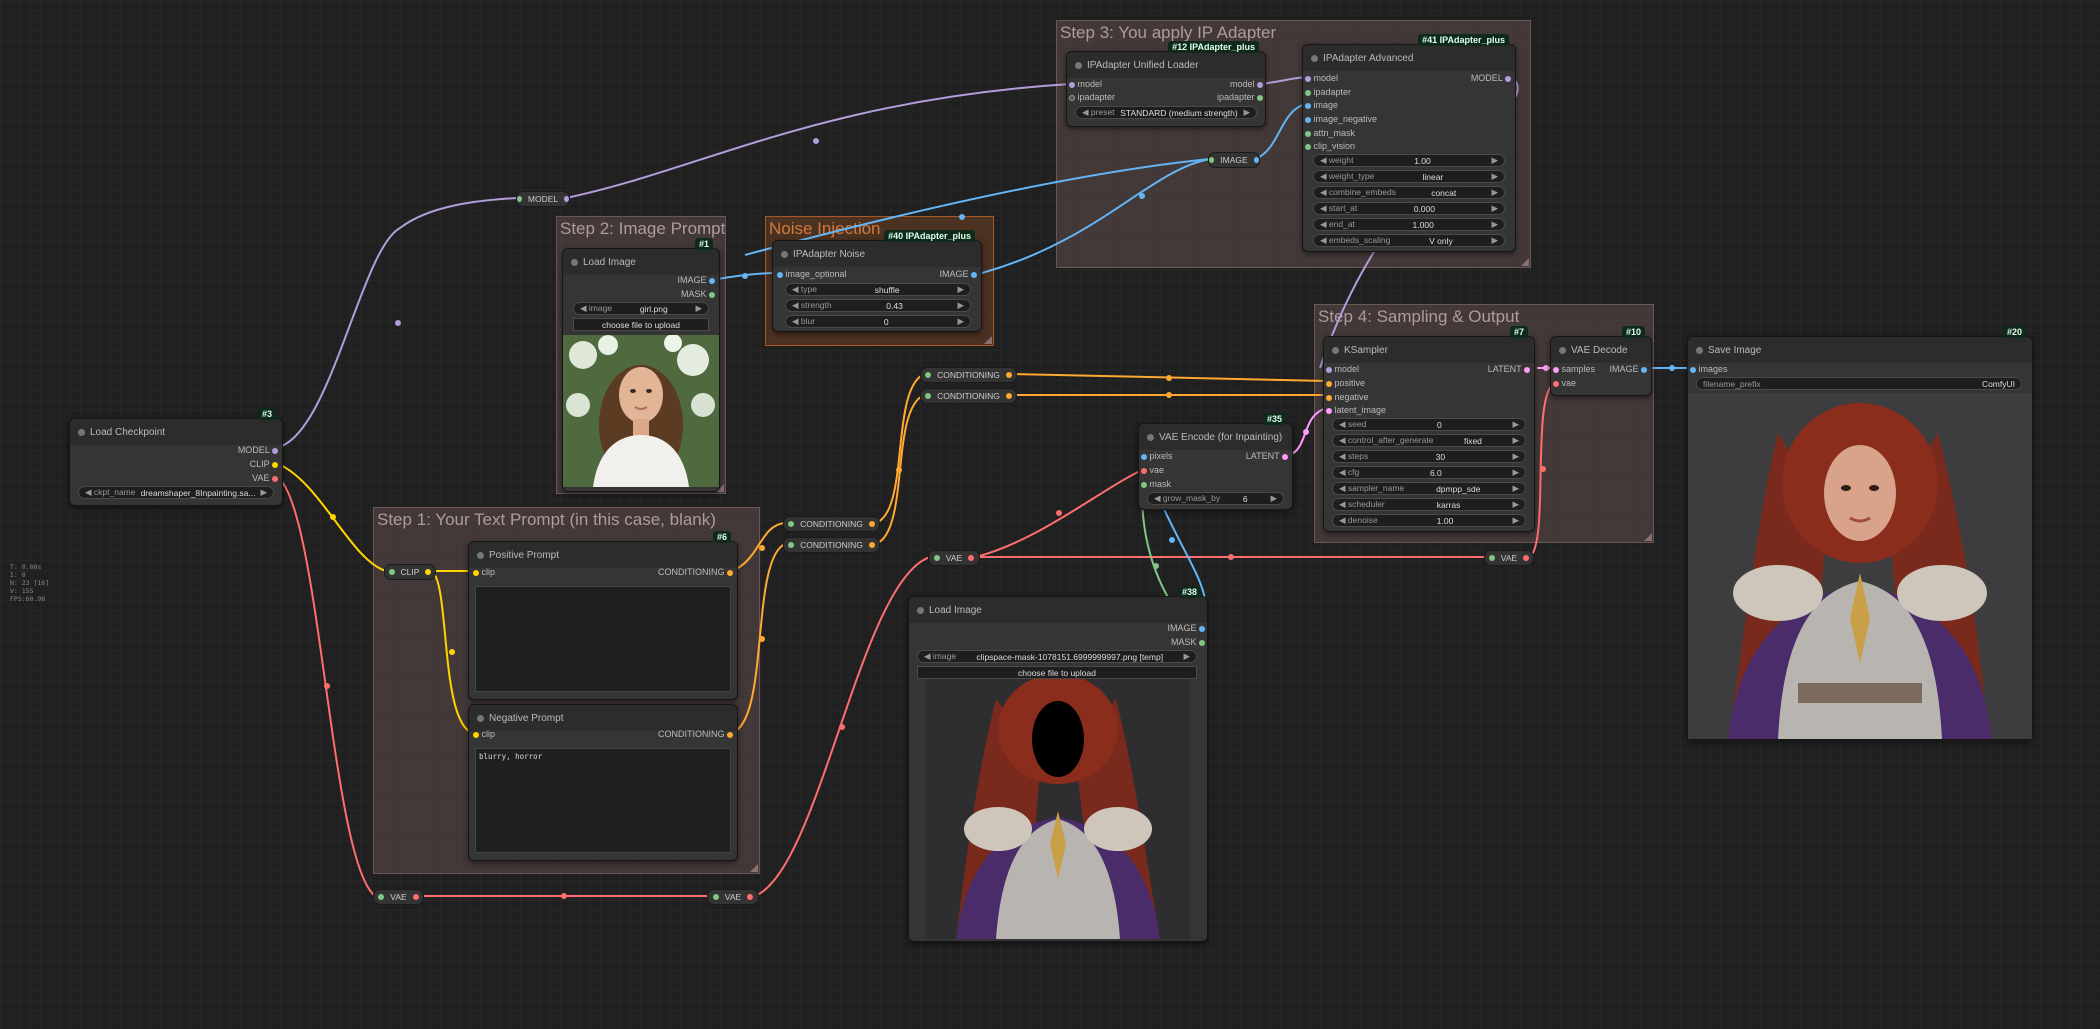 This screenshot has width=2100, height=1029. Describe the element at coordinates (1709, 369) in the screenshot. I see `input-images: images` at that location.